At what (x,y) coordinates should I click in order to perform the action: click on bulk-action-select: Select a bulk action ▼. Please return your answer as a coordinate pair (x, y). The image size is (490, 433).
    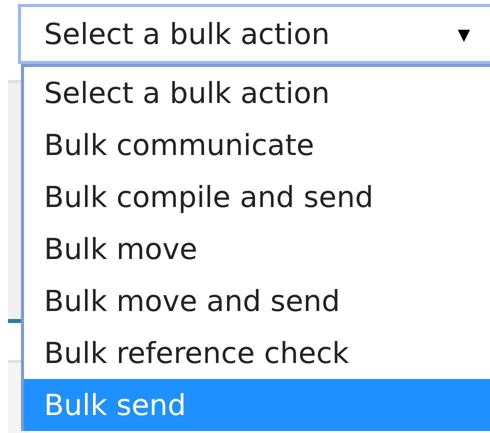
    Looking at the image, I should click on (254, 34).